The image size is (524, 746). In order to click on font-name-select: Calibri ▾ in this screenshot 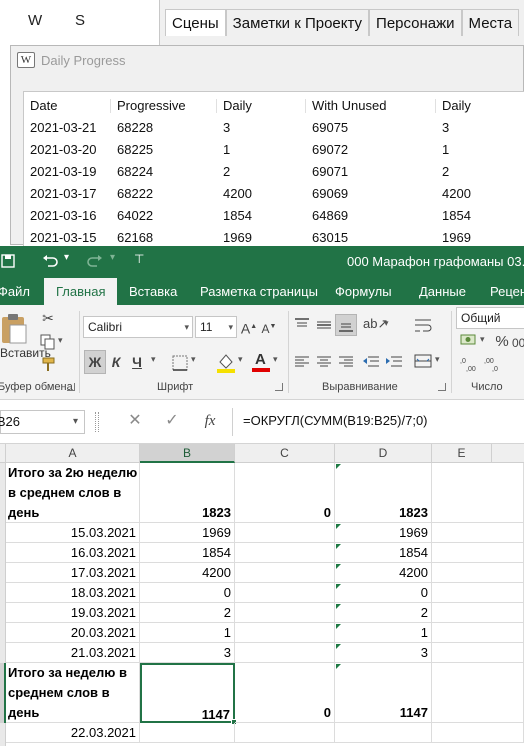, I will do `click(138, 327)`.